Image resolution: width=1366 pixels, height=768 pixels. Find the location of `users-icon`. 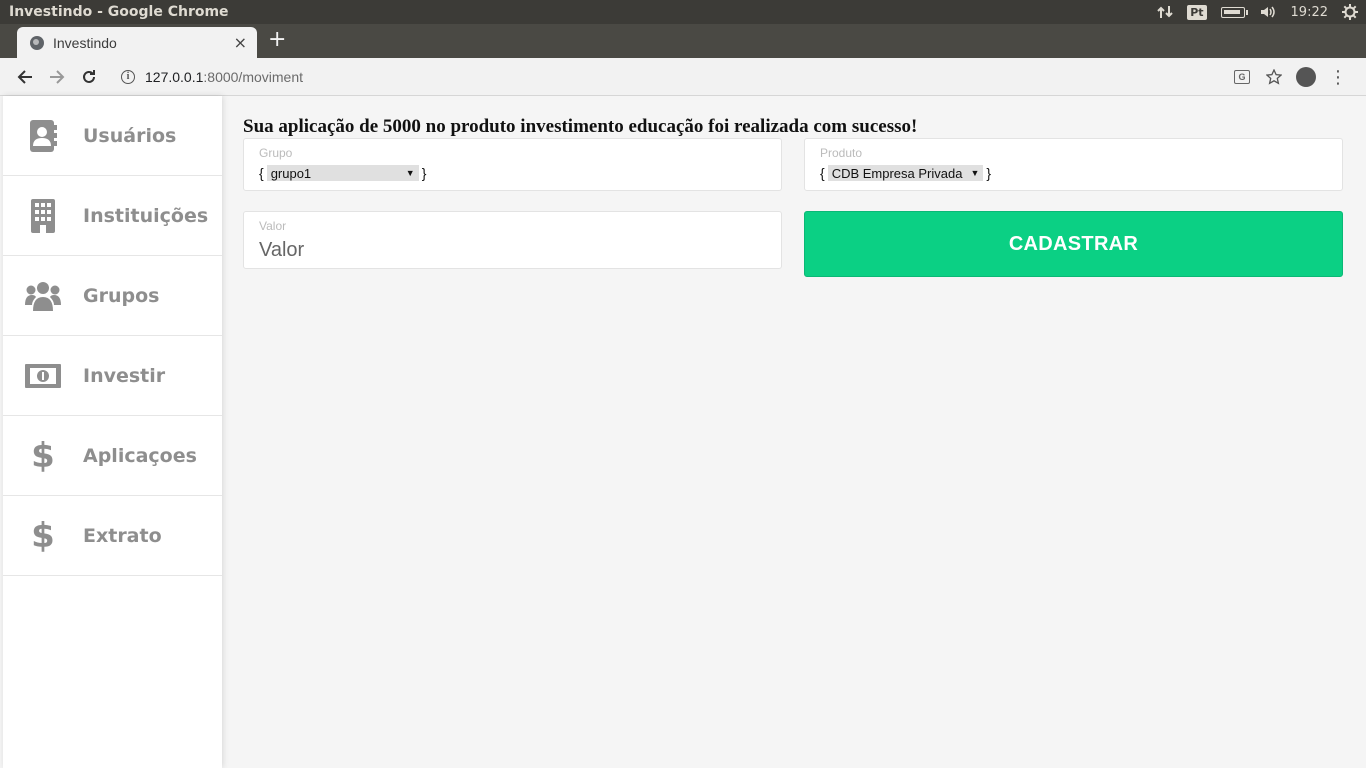

users-icon is located at coordinates (43, 296).